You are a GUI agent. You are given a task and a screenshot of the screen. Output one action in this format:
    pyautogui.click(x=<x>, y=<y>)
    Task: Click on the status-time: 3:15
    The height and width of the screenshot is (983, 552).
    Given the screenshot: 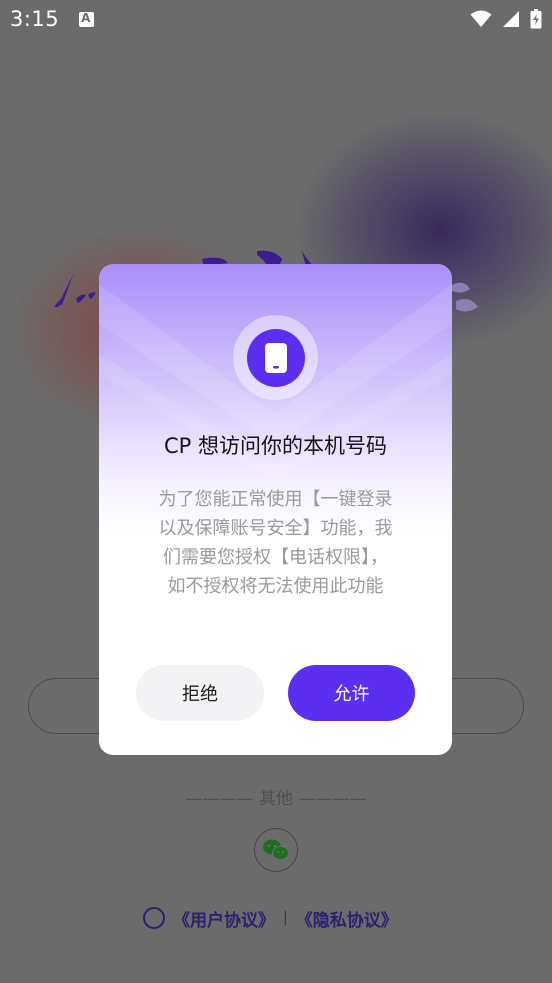 What is the action you would take?
    pyautogui.click(x=35, y=19)
    